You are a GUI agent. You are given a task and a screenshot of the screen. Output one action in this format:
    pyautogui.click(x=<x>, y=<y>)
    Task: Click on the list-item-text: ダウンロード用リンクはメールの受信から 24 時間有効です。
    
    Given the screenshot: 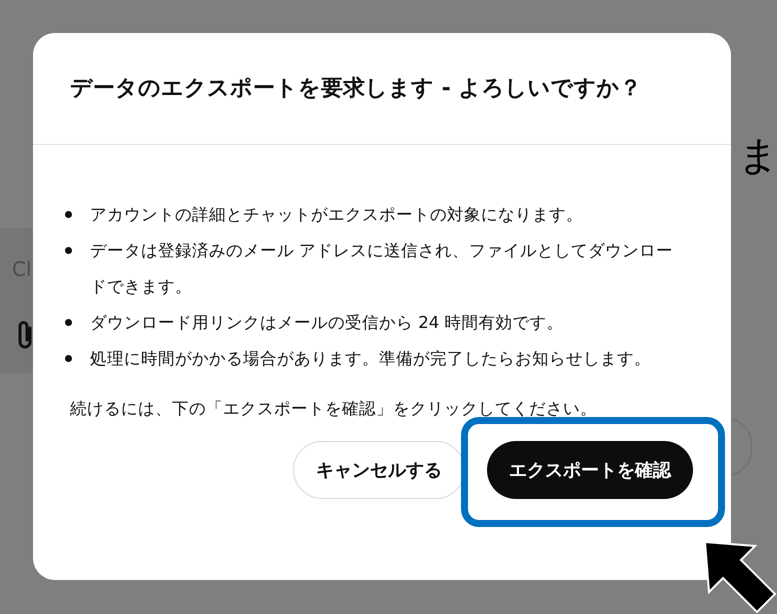 What is the action you would take?
    pyautogui.click(x=327, y=323)
    